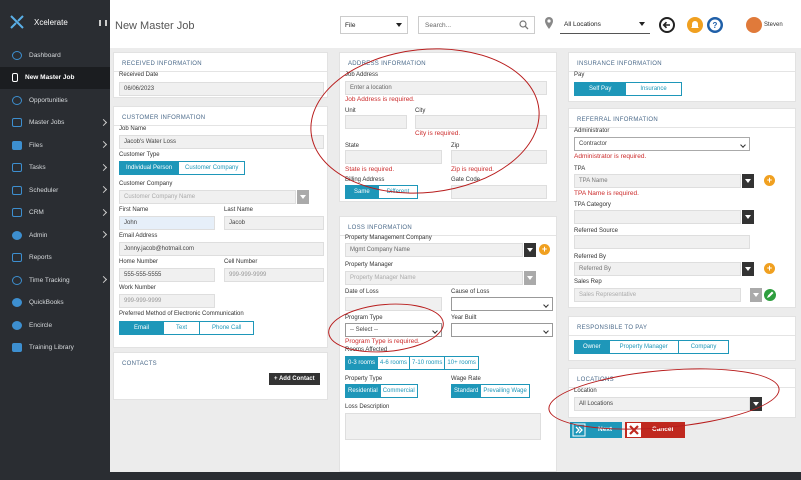 The width and height of the screenshot is (801, 480). Describe the element at coordinates (502, 304) in the screenshot. I see `cause-of-loss-select` at that location.